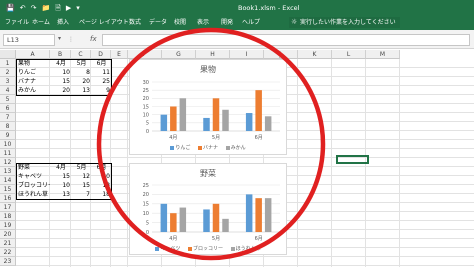 The image size is (474, 267). What do you see at coordinates (101, 90) in the screenshot?
I see `table-cell: 9` at bounding box center [101, 90].